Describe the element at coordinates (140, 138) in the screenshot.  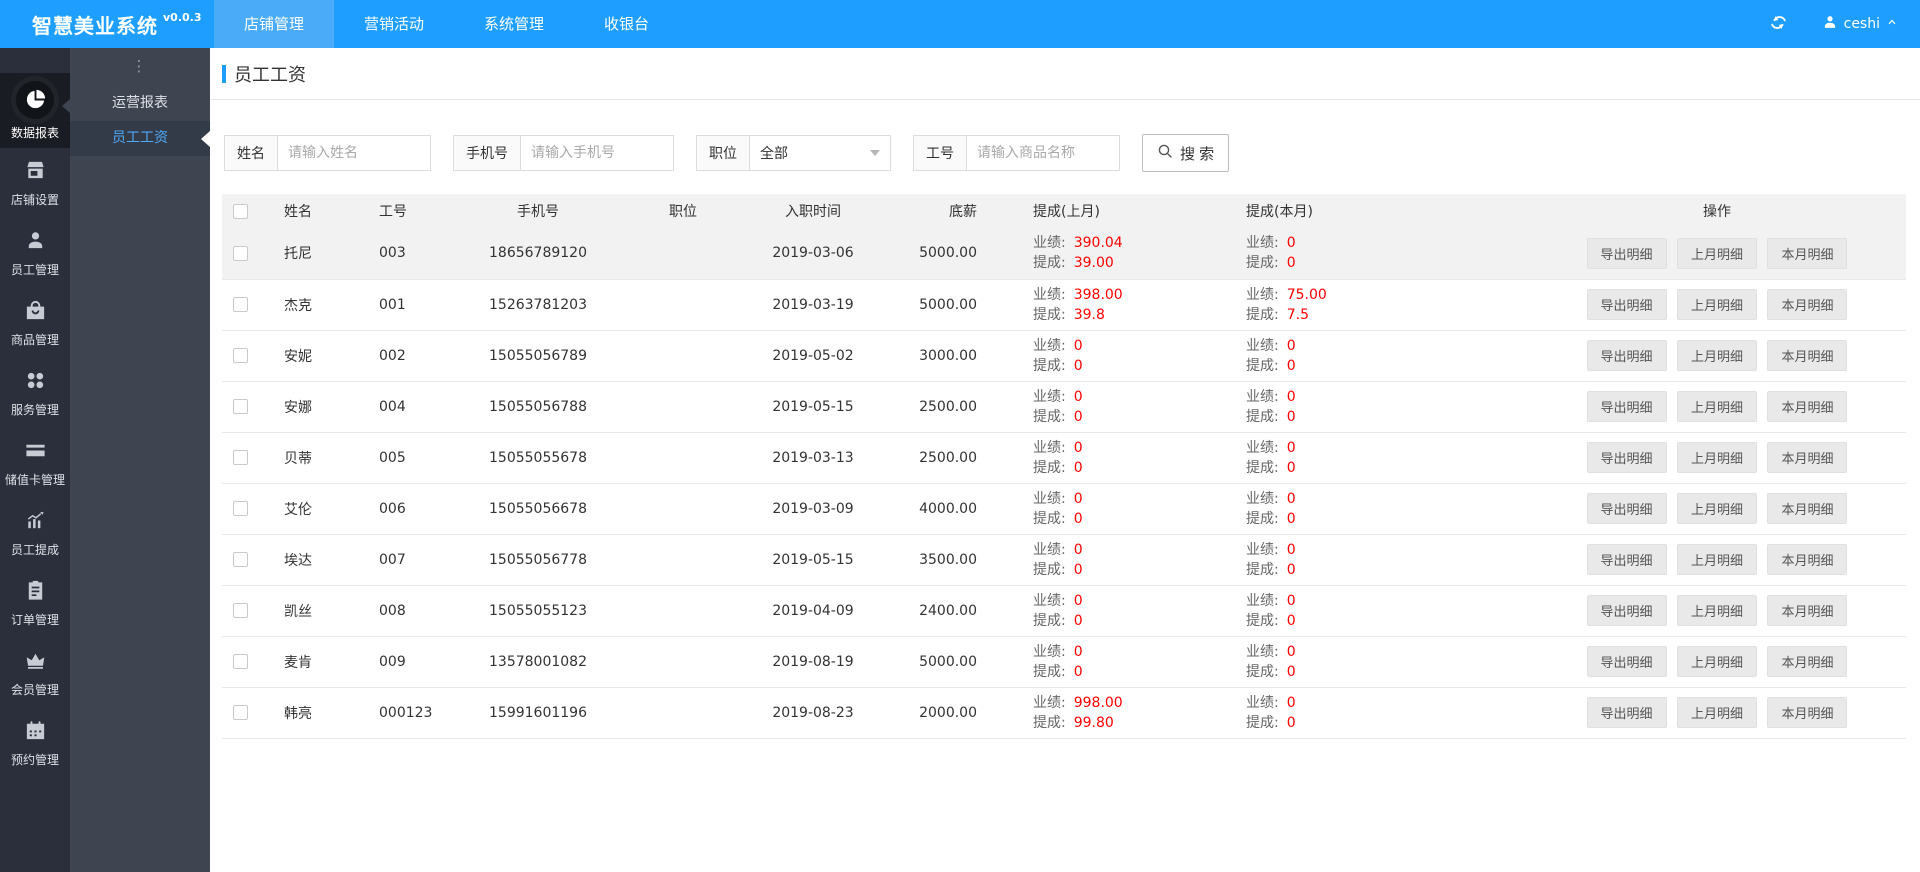
I see `submenu-item-staff-salary: 员工工资` at that location.